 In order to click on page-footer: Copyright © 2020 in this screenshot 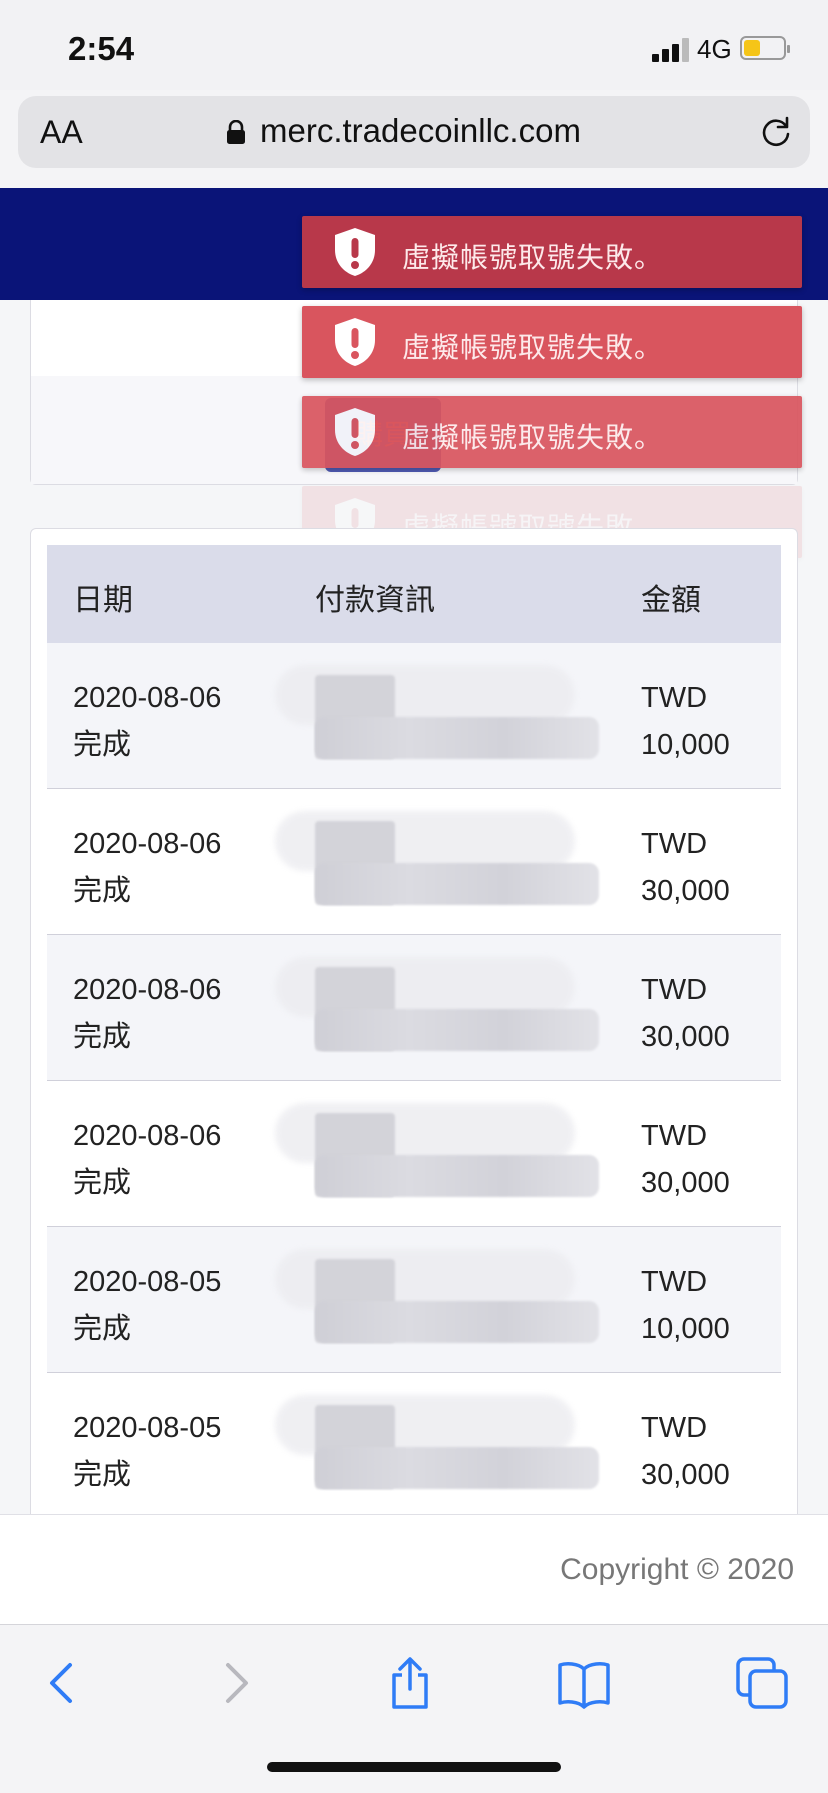, I will do `click(414, 1569)`.